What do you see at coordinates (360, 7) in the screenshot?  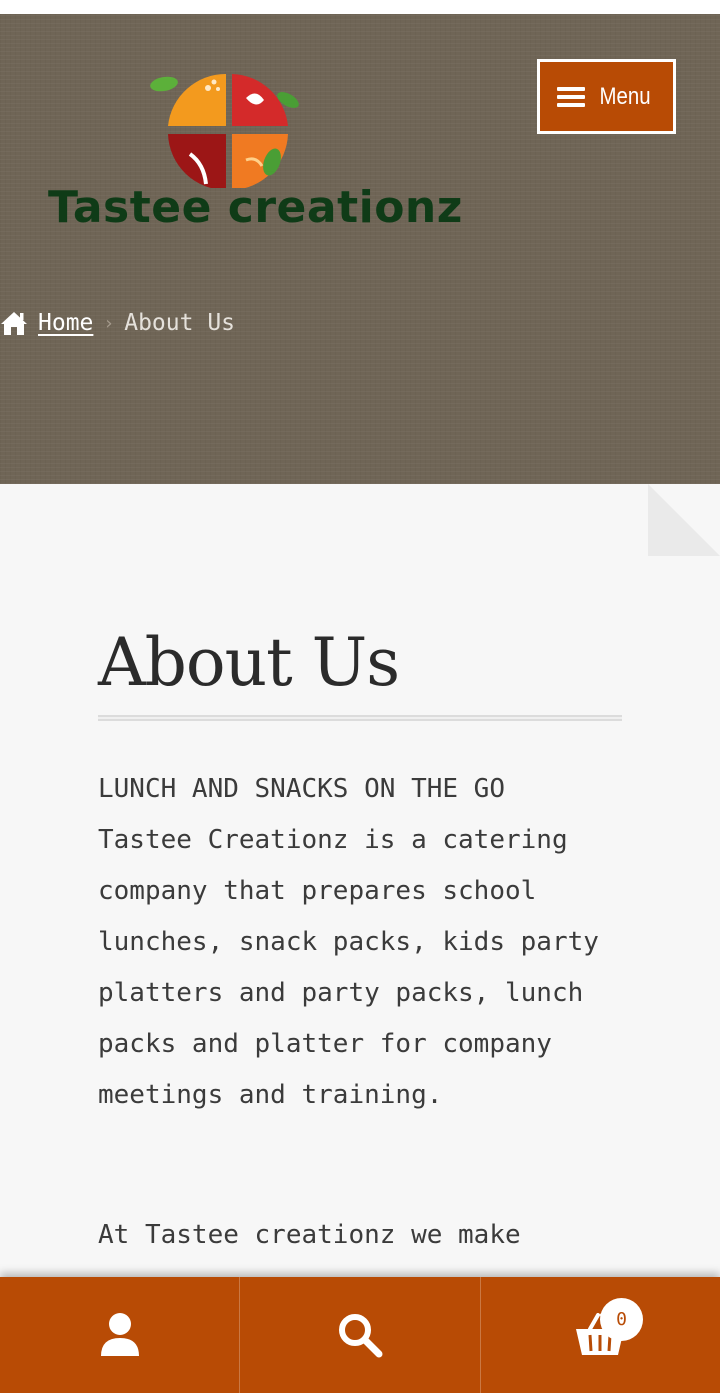 I see `status-strip` at bounding box center [360, 7].